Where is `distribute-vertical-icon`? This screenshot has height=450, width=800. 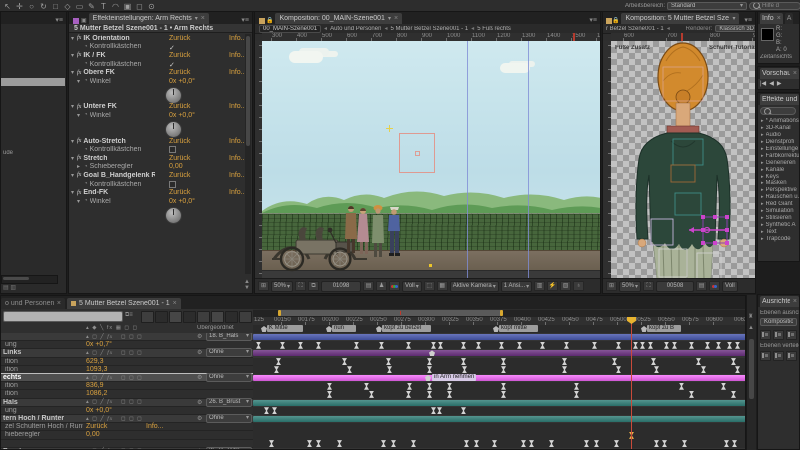
distribute-vertical-icon is located at coordinates (765, 356).